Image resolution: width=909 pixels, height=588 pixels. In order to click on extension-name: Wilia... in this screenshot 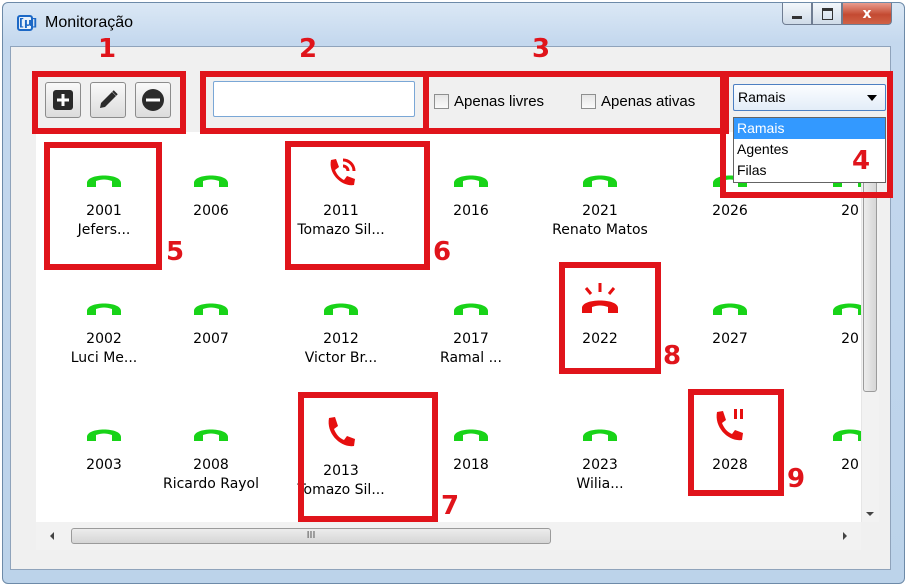, I will do `click(600, 484)`.